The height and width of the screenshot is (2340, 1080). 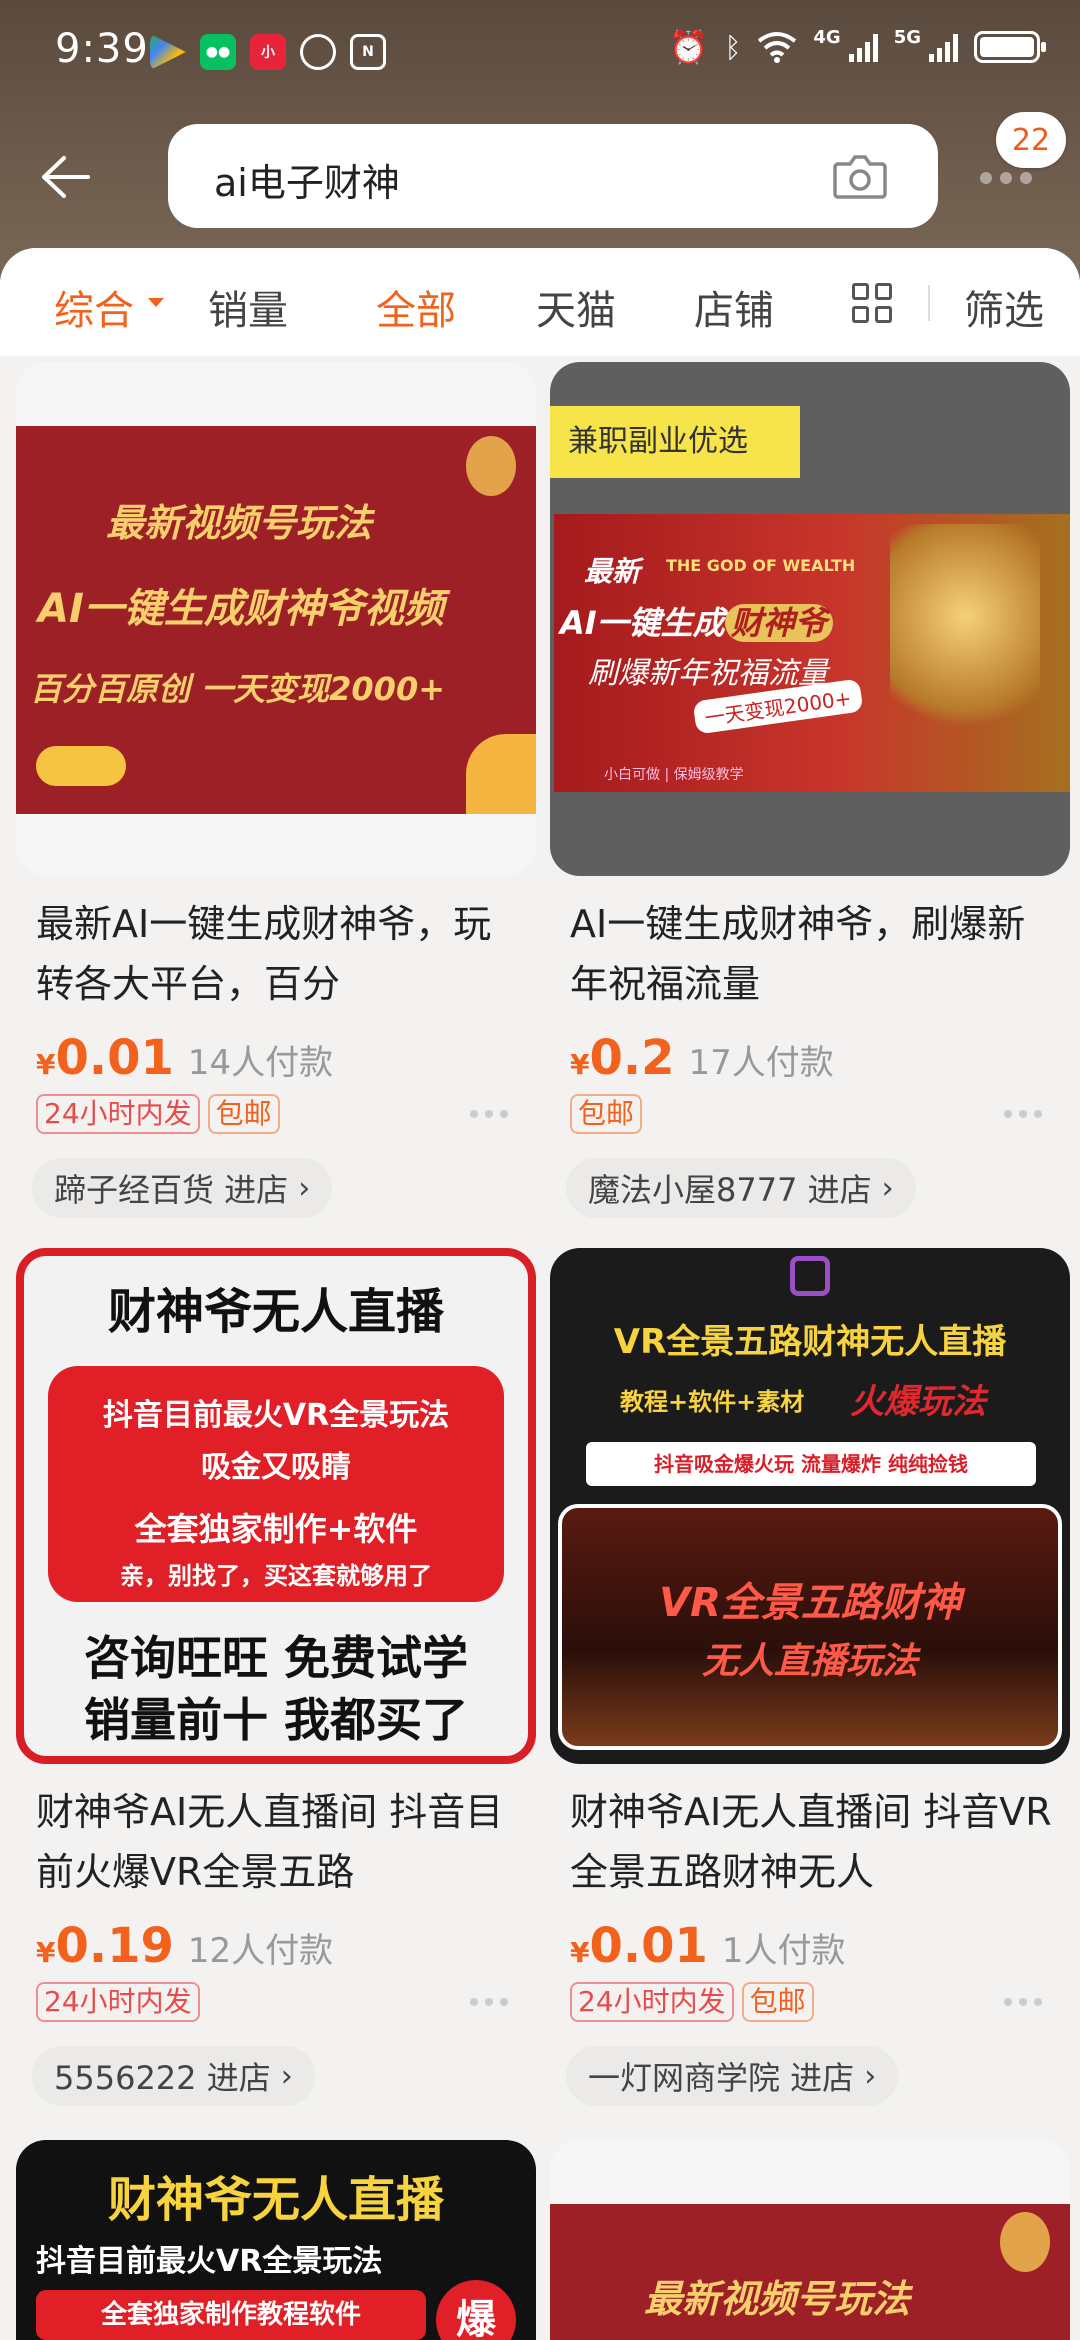 I want to click on image-text-line: 吸金又吸睛, so click(x=276, y=1467).